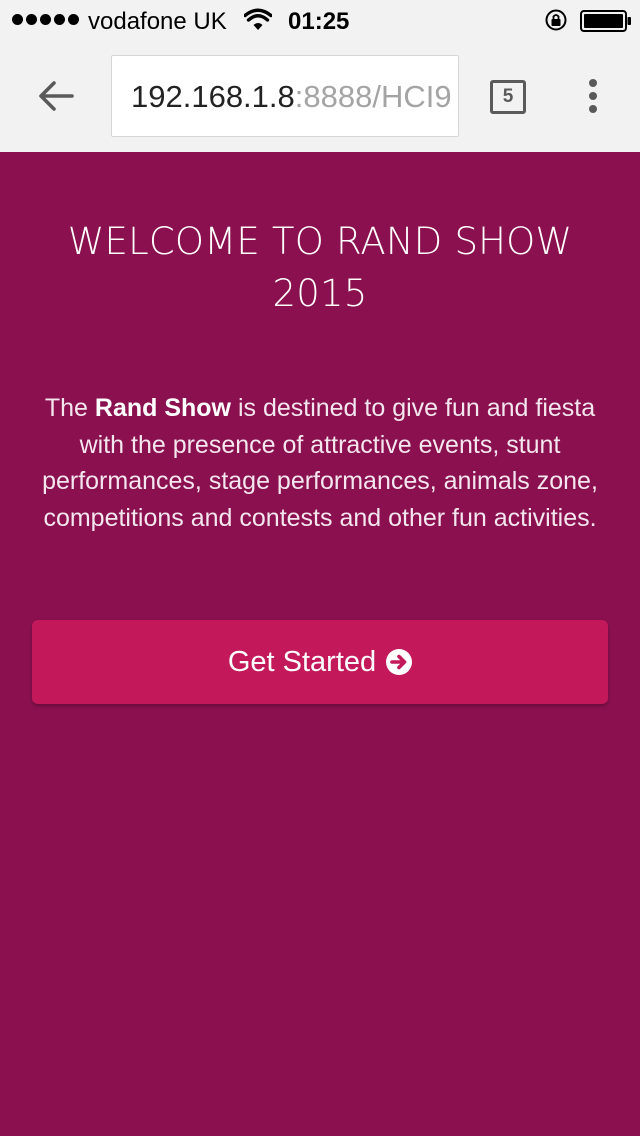 The width and height of the screenshot is (640, 1136). What do you see at coordinates (605, 21) in the screenshot?
I see `battery-icon` at bounding box center [605, 21].